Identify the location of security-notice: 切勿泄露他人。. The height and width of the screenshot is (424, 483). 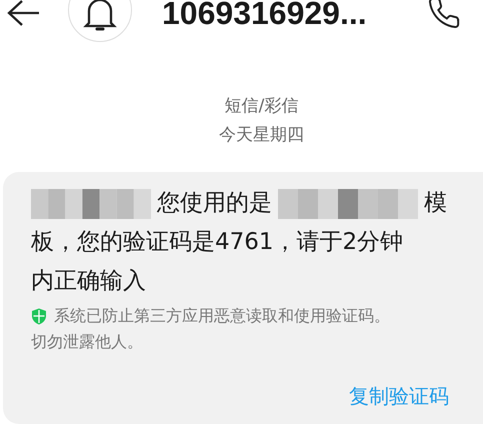
(87, 342).